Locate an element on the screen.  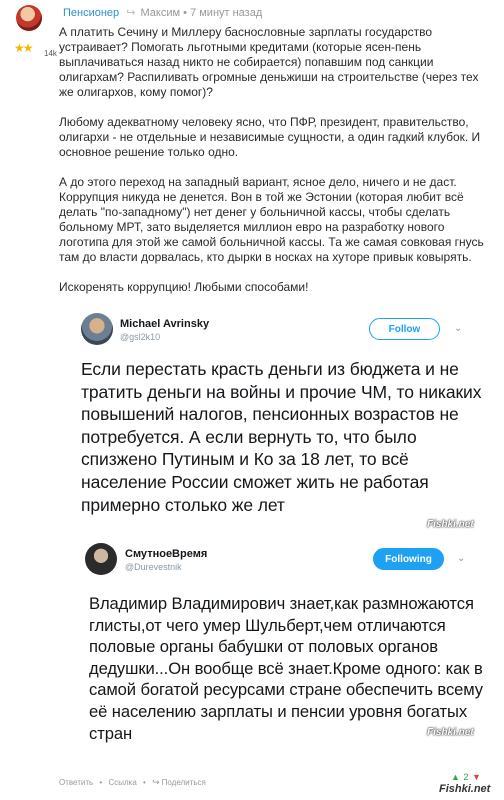
tweet-author-handle: @Durevestnik is located at coordinates (153, 567).